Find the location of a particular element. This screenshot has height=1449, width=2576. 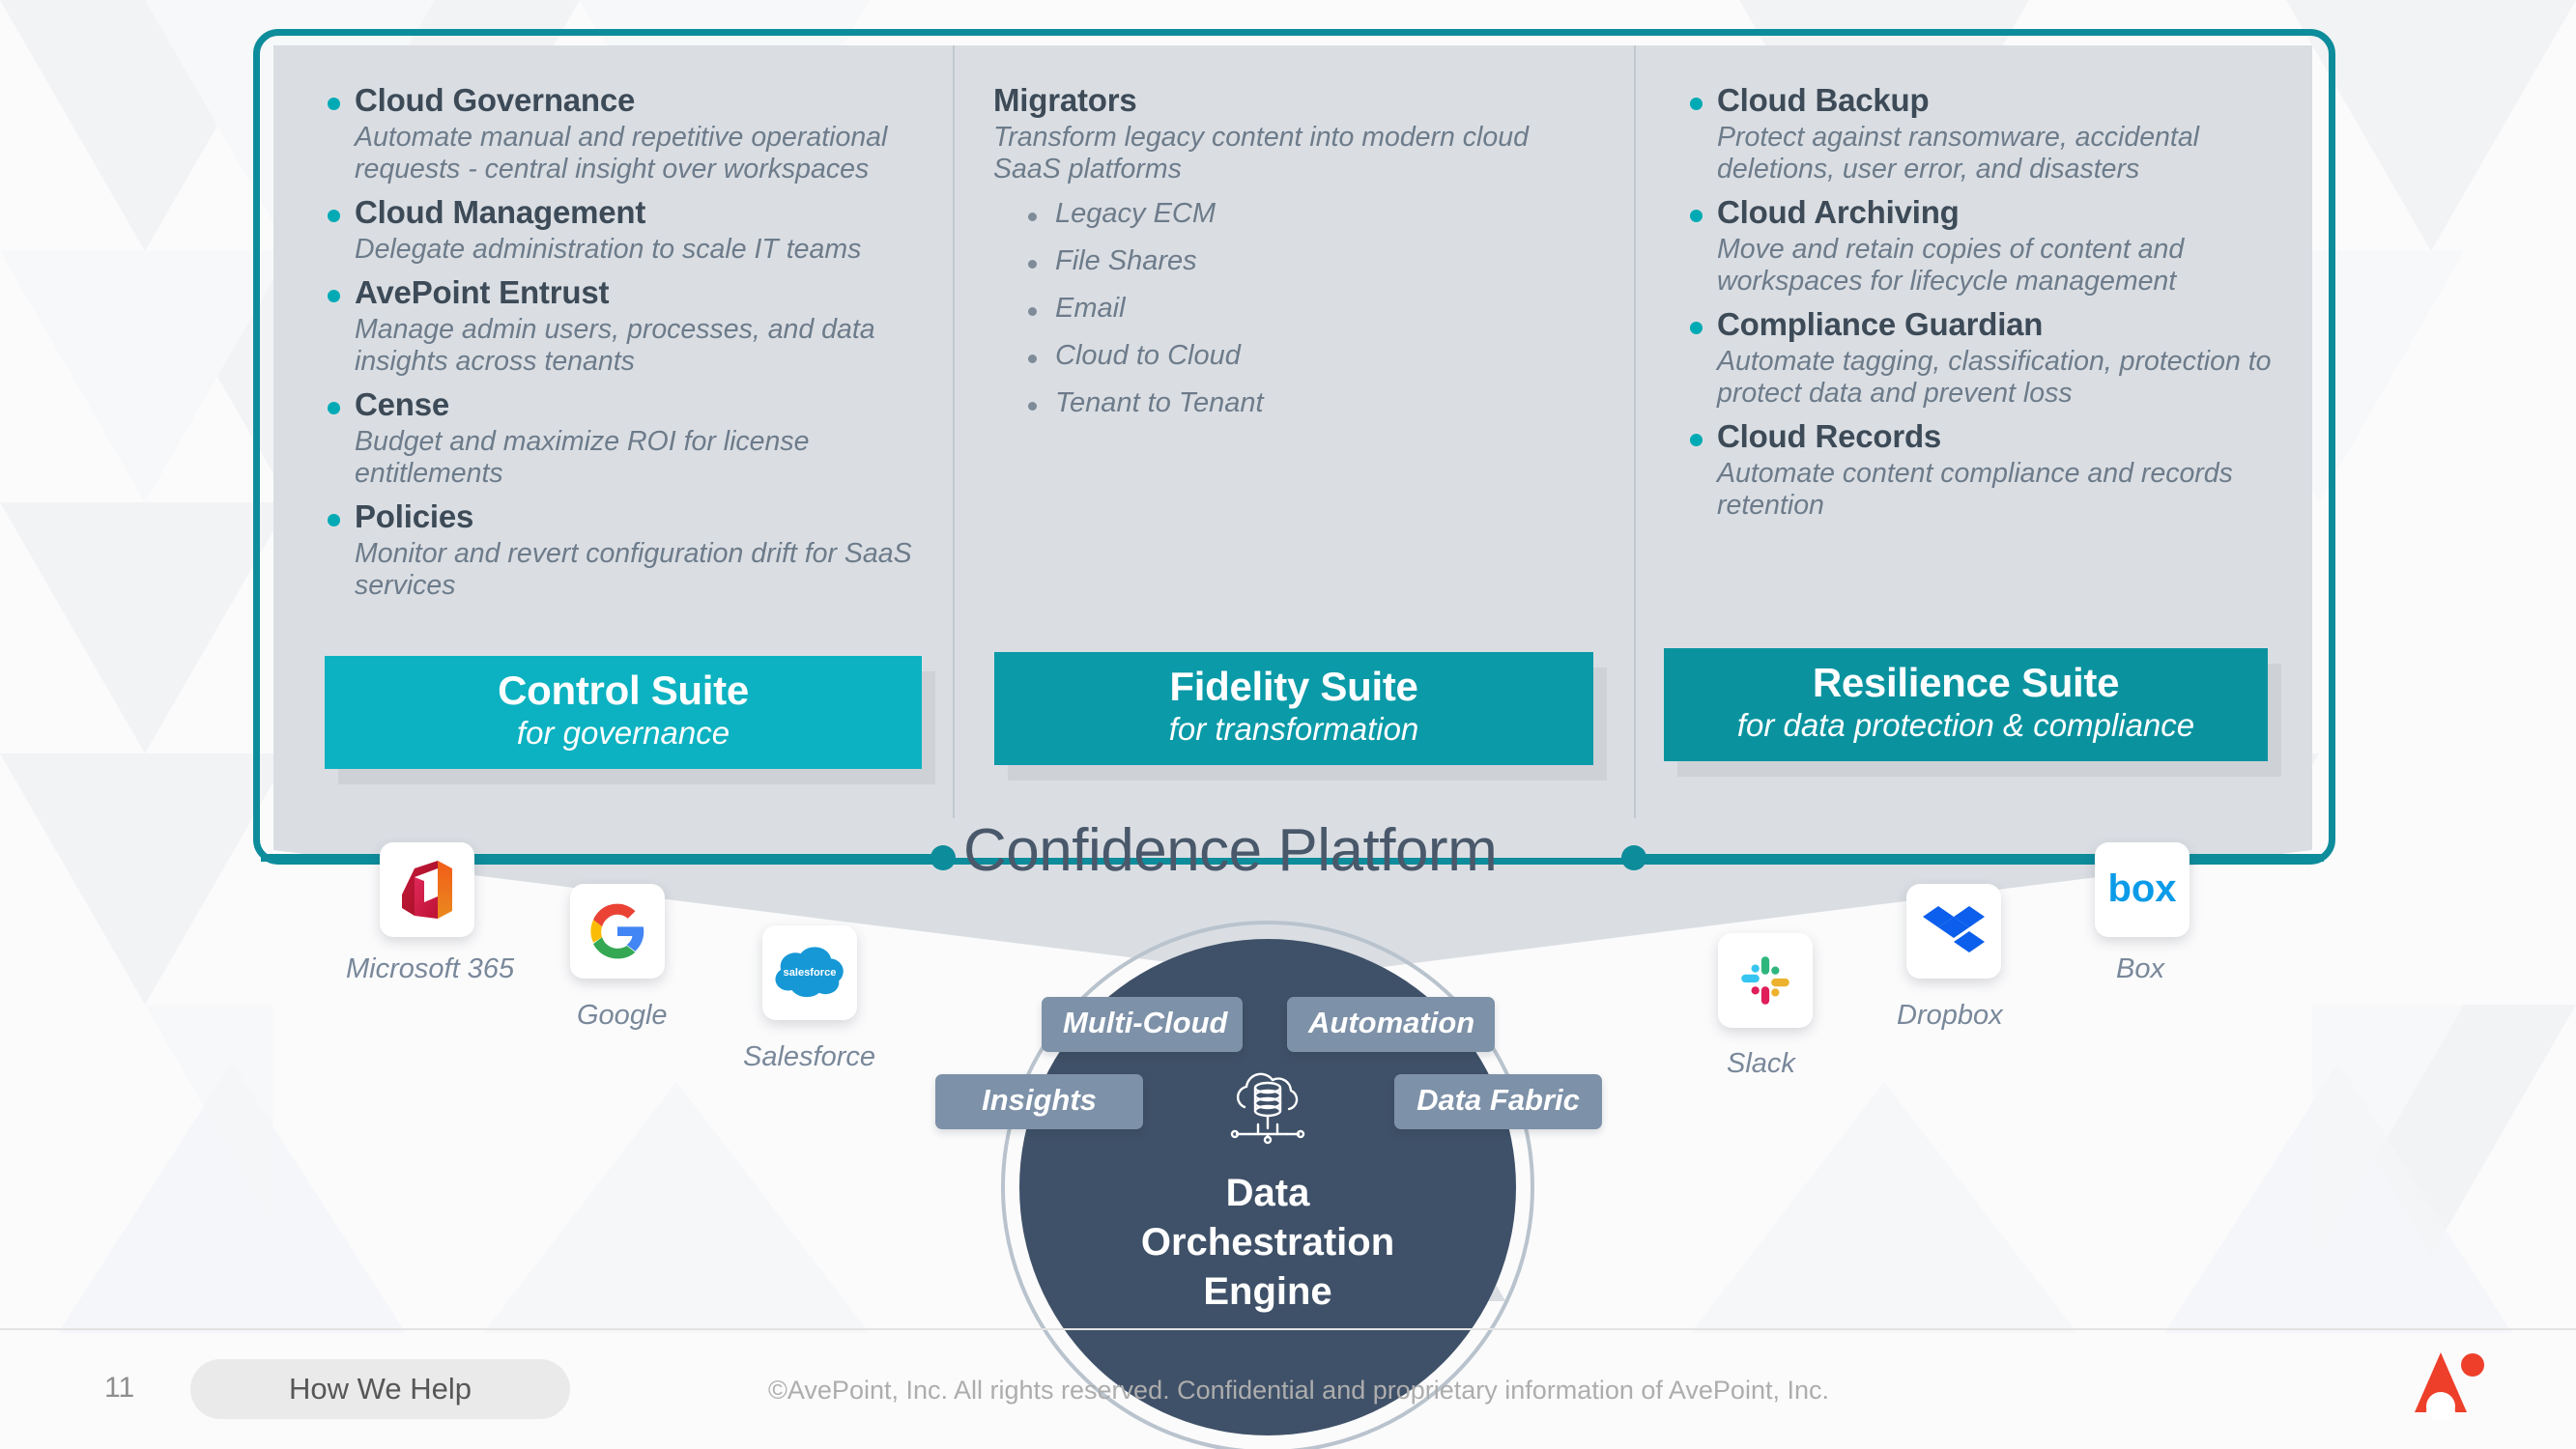

banner-title: Control Suite is located at coordinates (624, 690).